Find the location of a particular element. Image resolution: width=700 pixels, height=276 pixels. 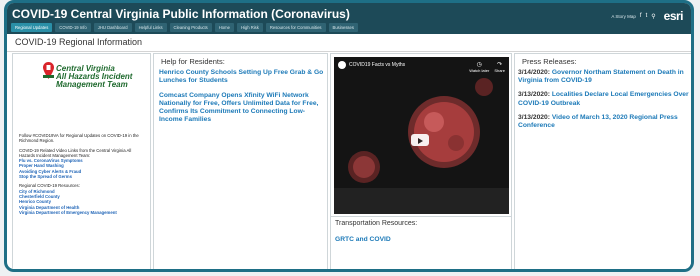

transportation-header: Transportation Resources: is located at coordinates (376, 223).